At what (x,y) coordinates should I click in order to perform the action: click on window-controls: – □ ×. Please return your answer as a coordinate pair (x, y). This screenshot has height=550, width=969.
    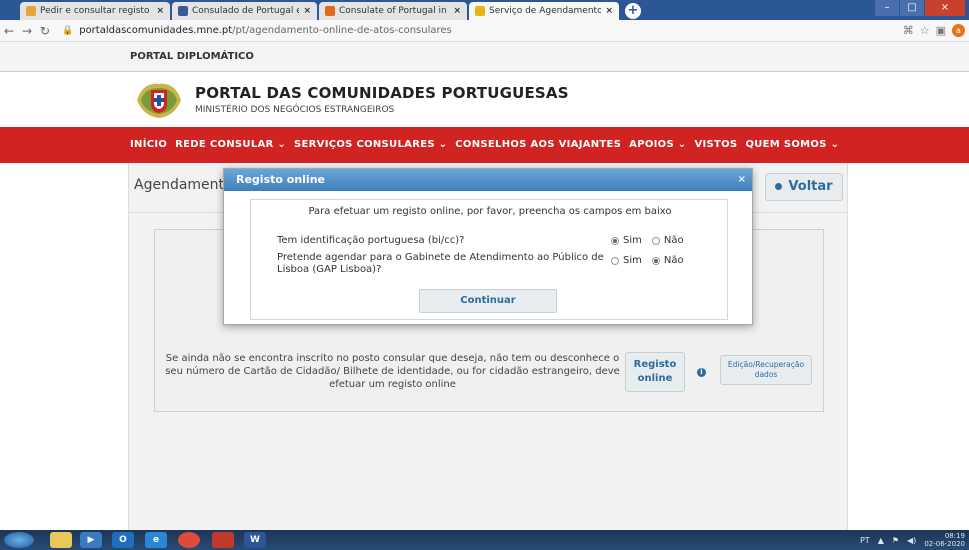
    Looking at the image, I should click on (920, 8).